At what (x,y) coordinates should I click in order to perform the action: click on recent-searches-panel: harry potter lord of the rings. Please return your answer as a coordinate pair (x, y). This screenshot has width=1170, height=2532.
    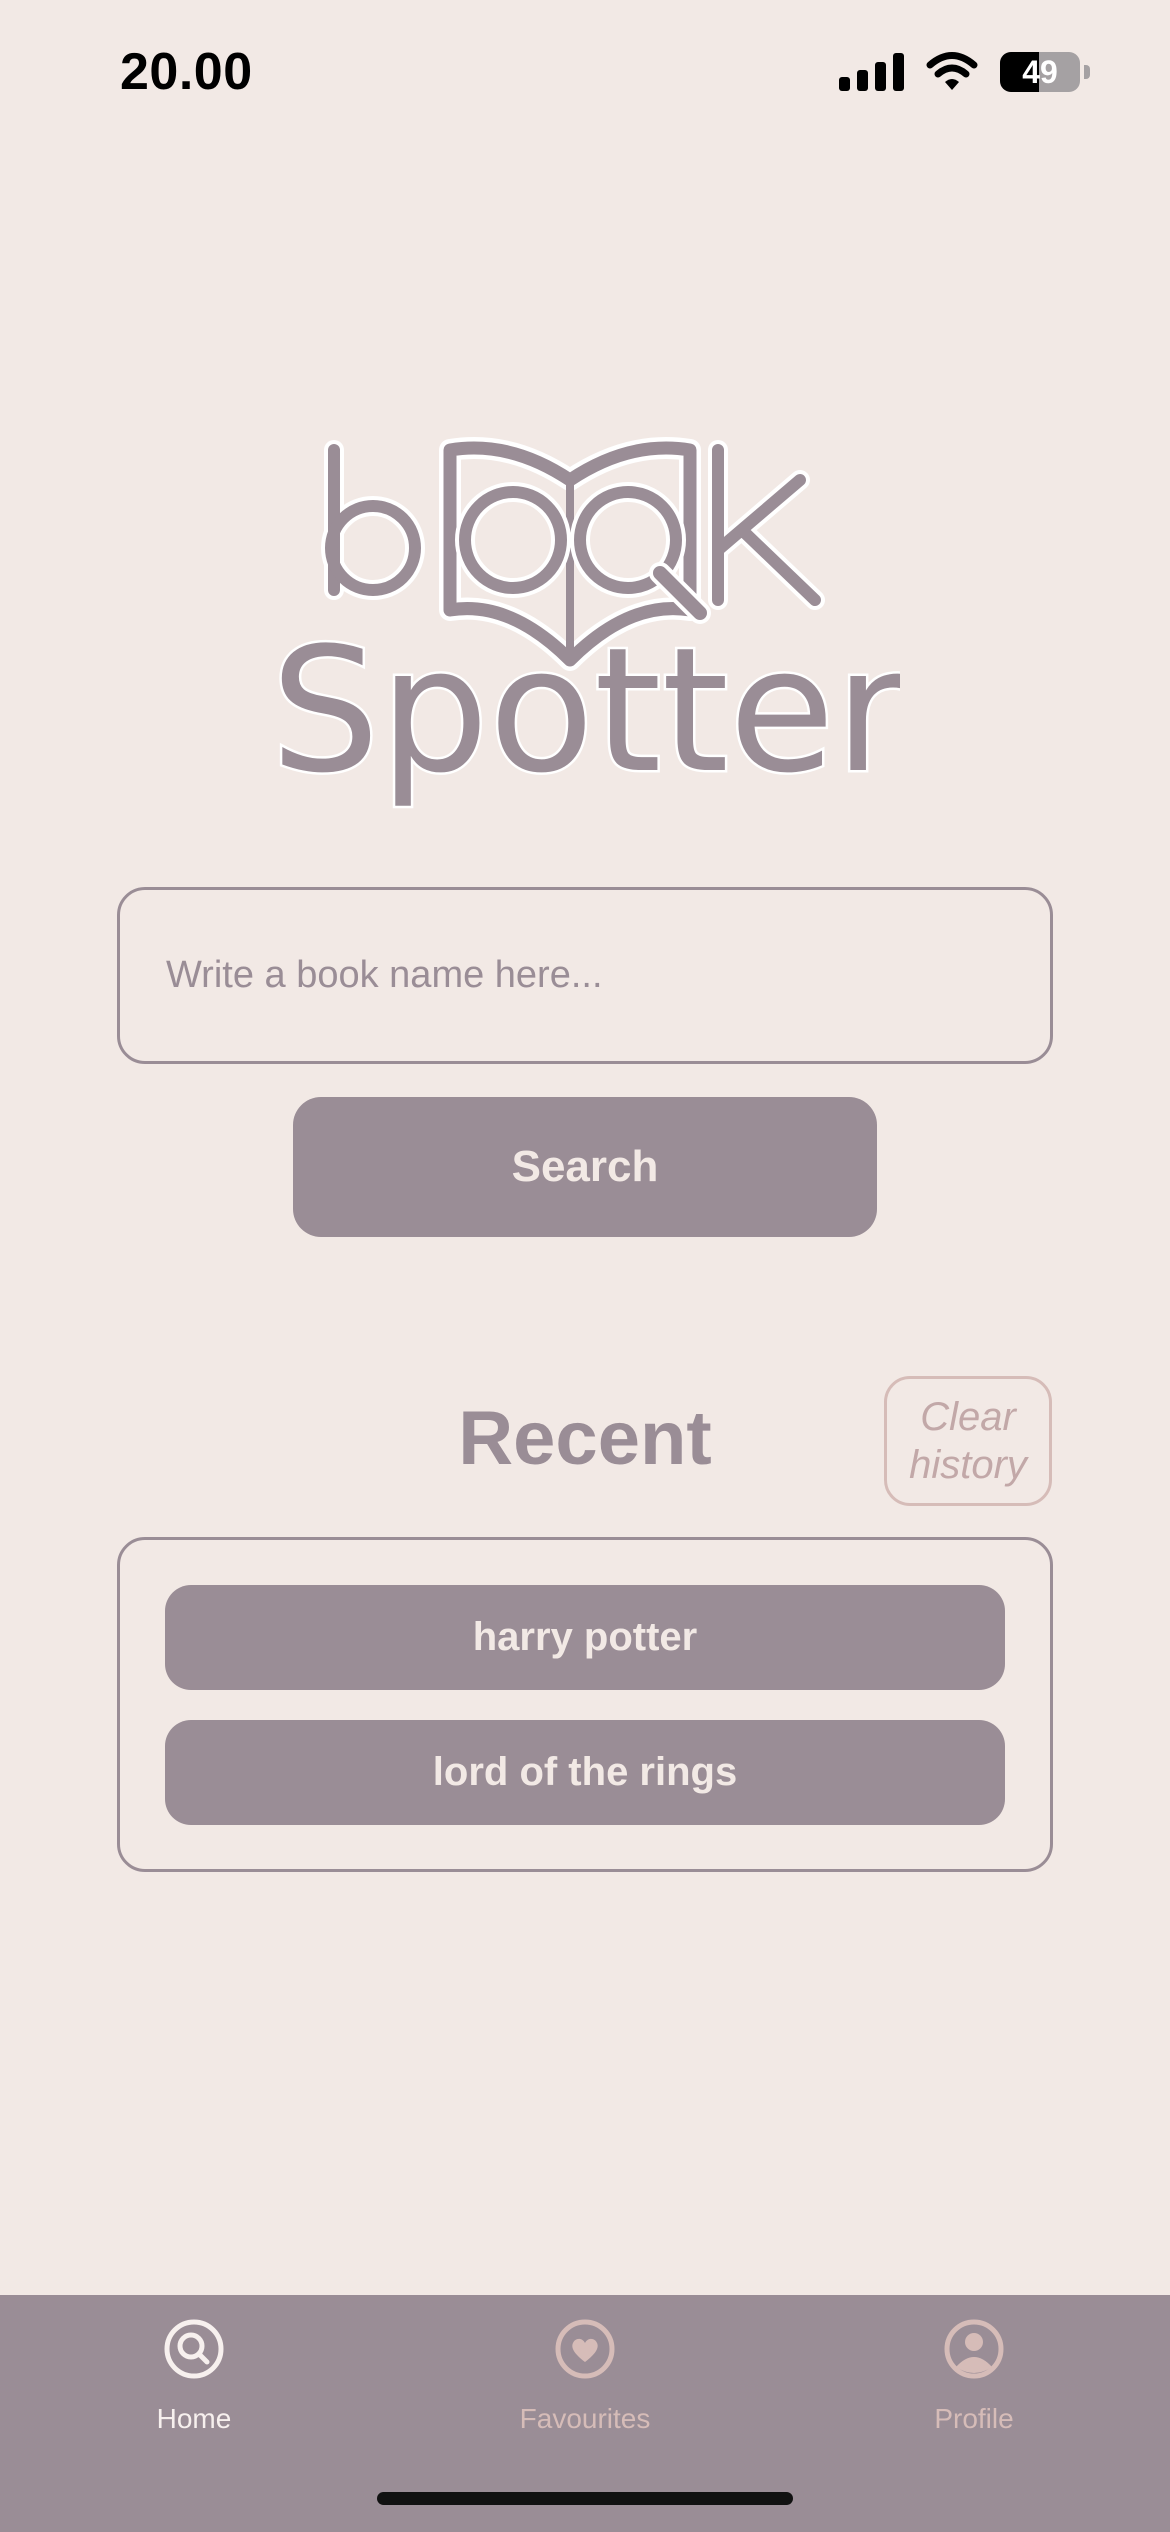
    Looking at the image, I should click on (585, 1704).